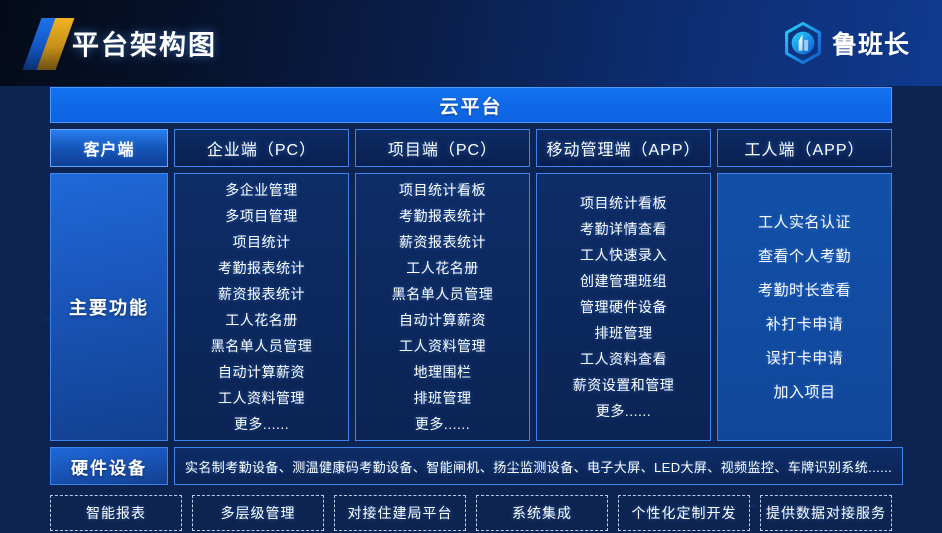  Describe the element at coordinates (623, 281) in the screenshot. I see `list-item: 创建管理班组` at that location.